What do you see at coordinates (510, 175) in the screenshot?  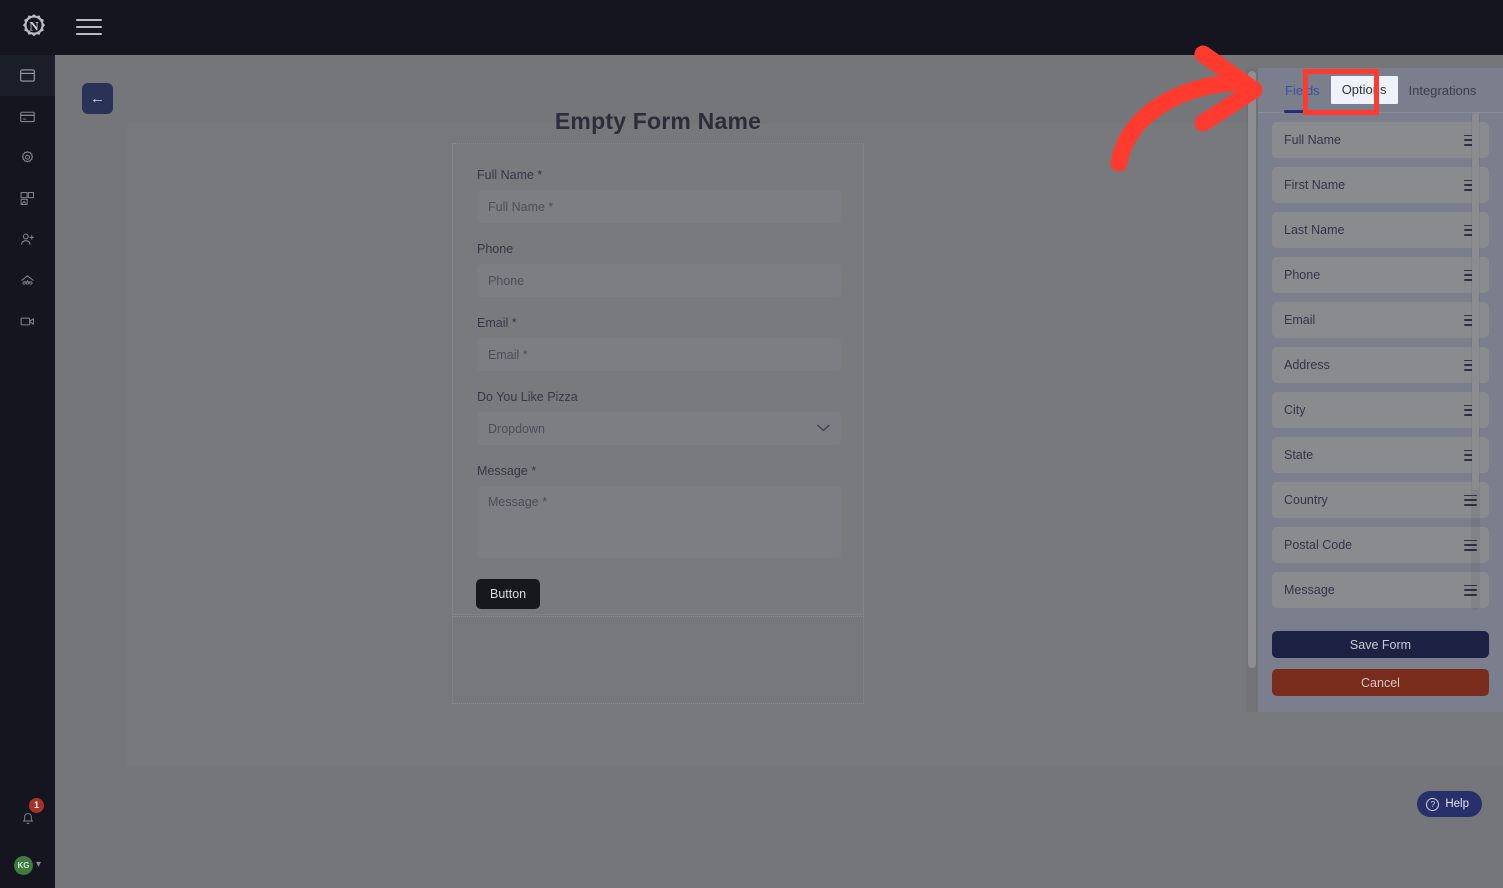 I see `field-label: Full Name *` at bounding box center [510, 175].